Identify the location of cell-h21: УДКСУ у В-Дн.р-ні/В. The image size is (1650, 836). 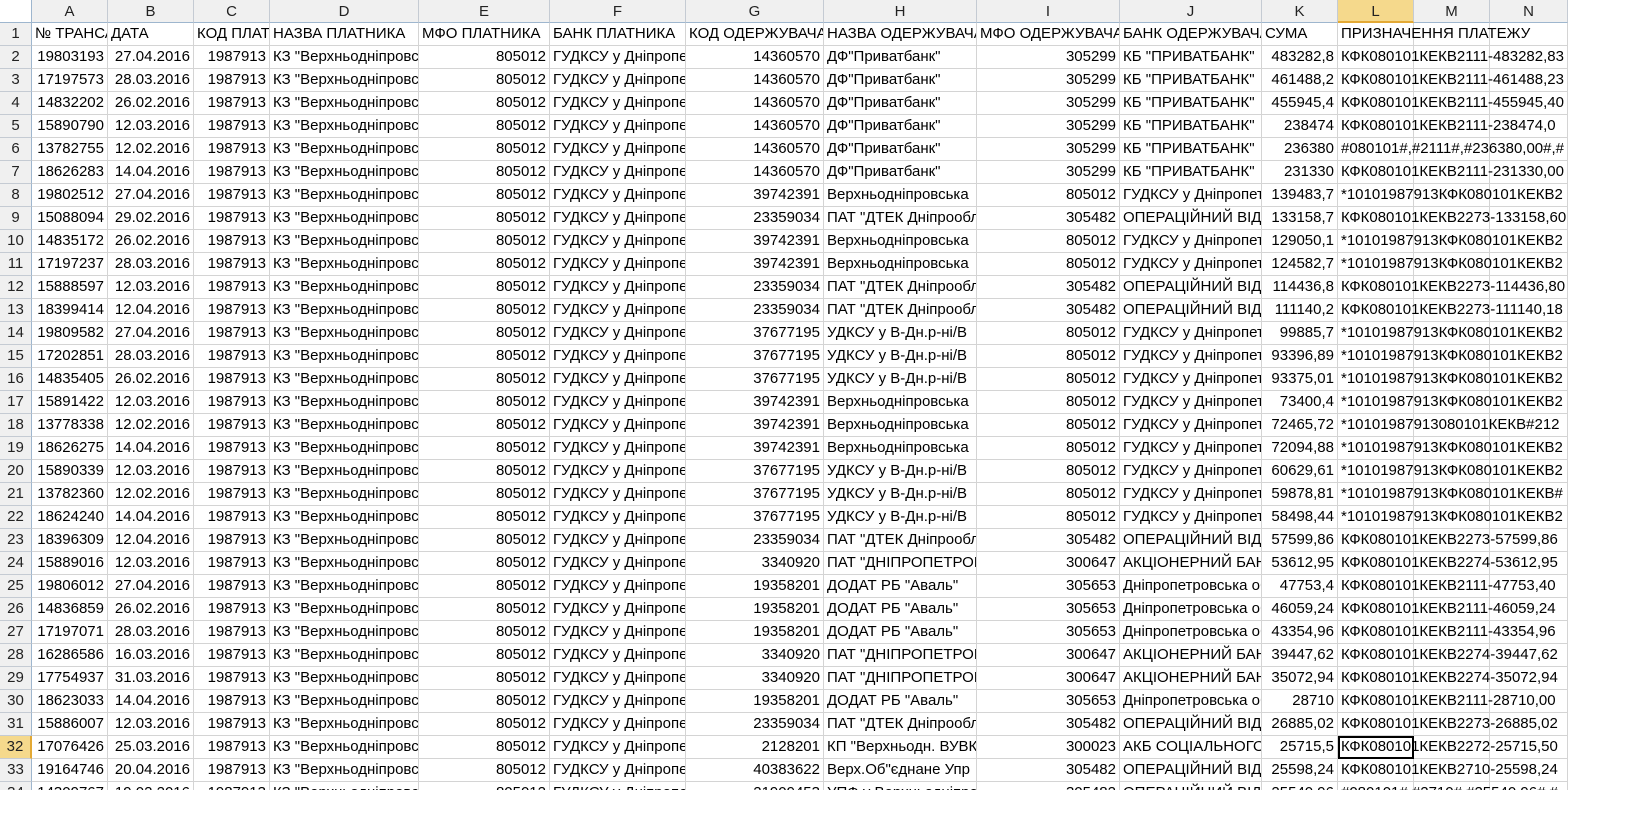
(900, 494).